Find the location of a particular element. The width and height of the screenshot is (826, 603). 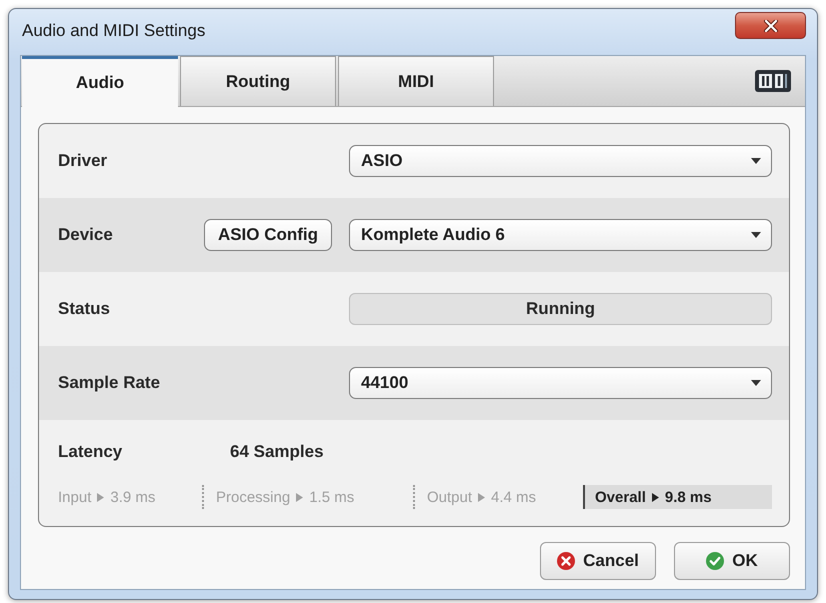

cancel-icon is located at coordinates (566, 561).